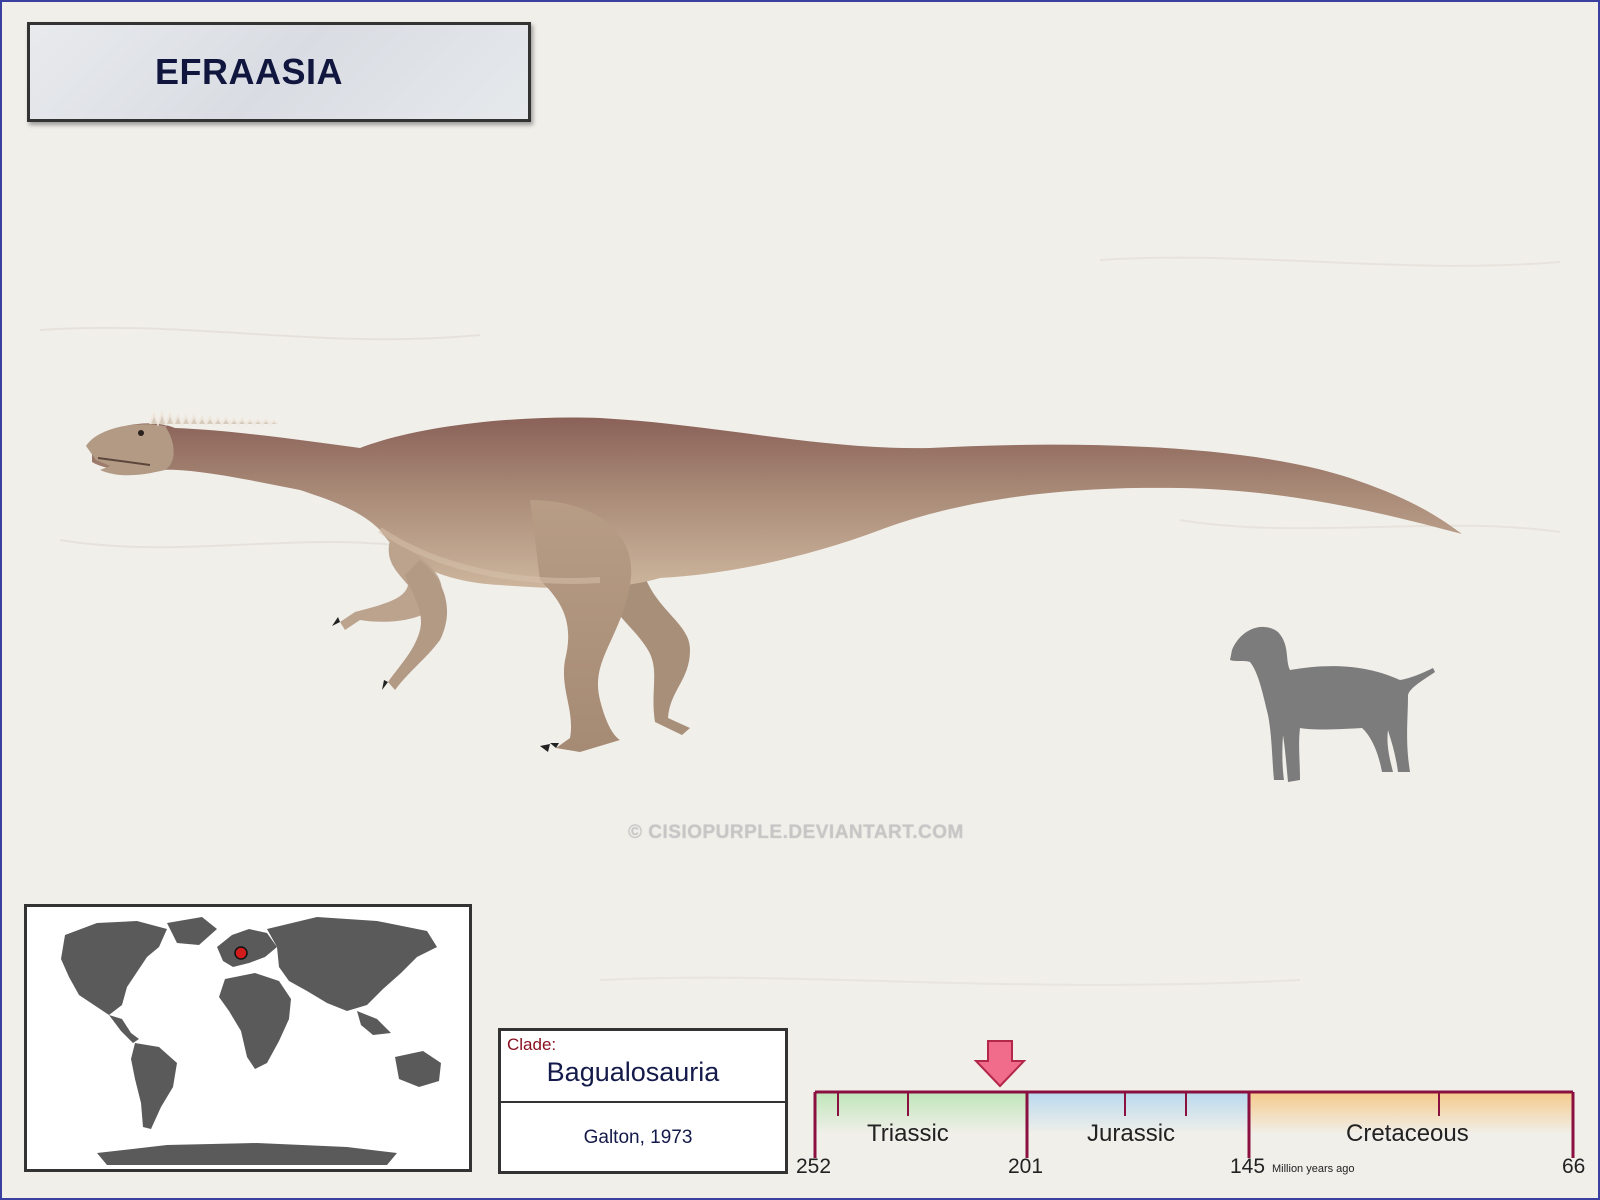 This screenshot has height=1200, width=1600. What do you see at coordinates (908, 1133) in the screenshot?
I see `period-label-triassic: Triassic` at bounding box center [908, 1133].